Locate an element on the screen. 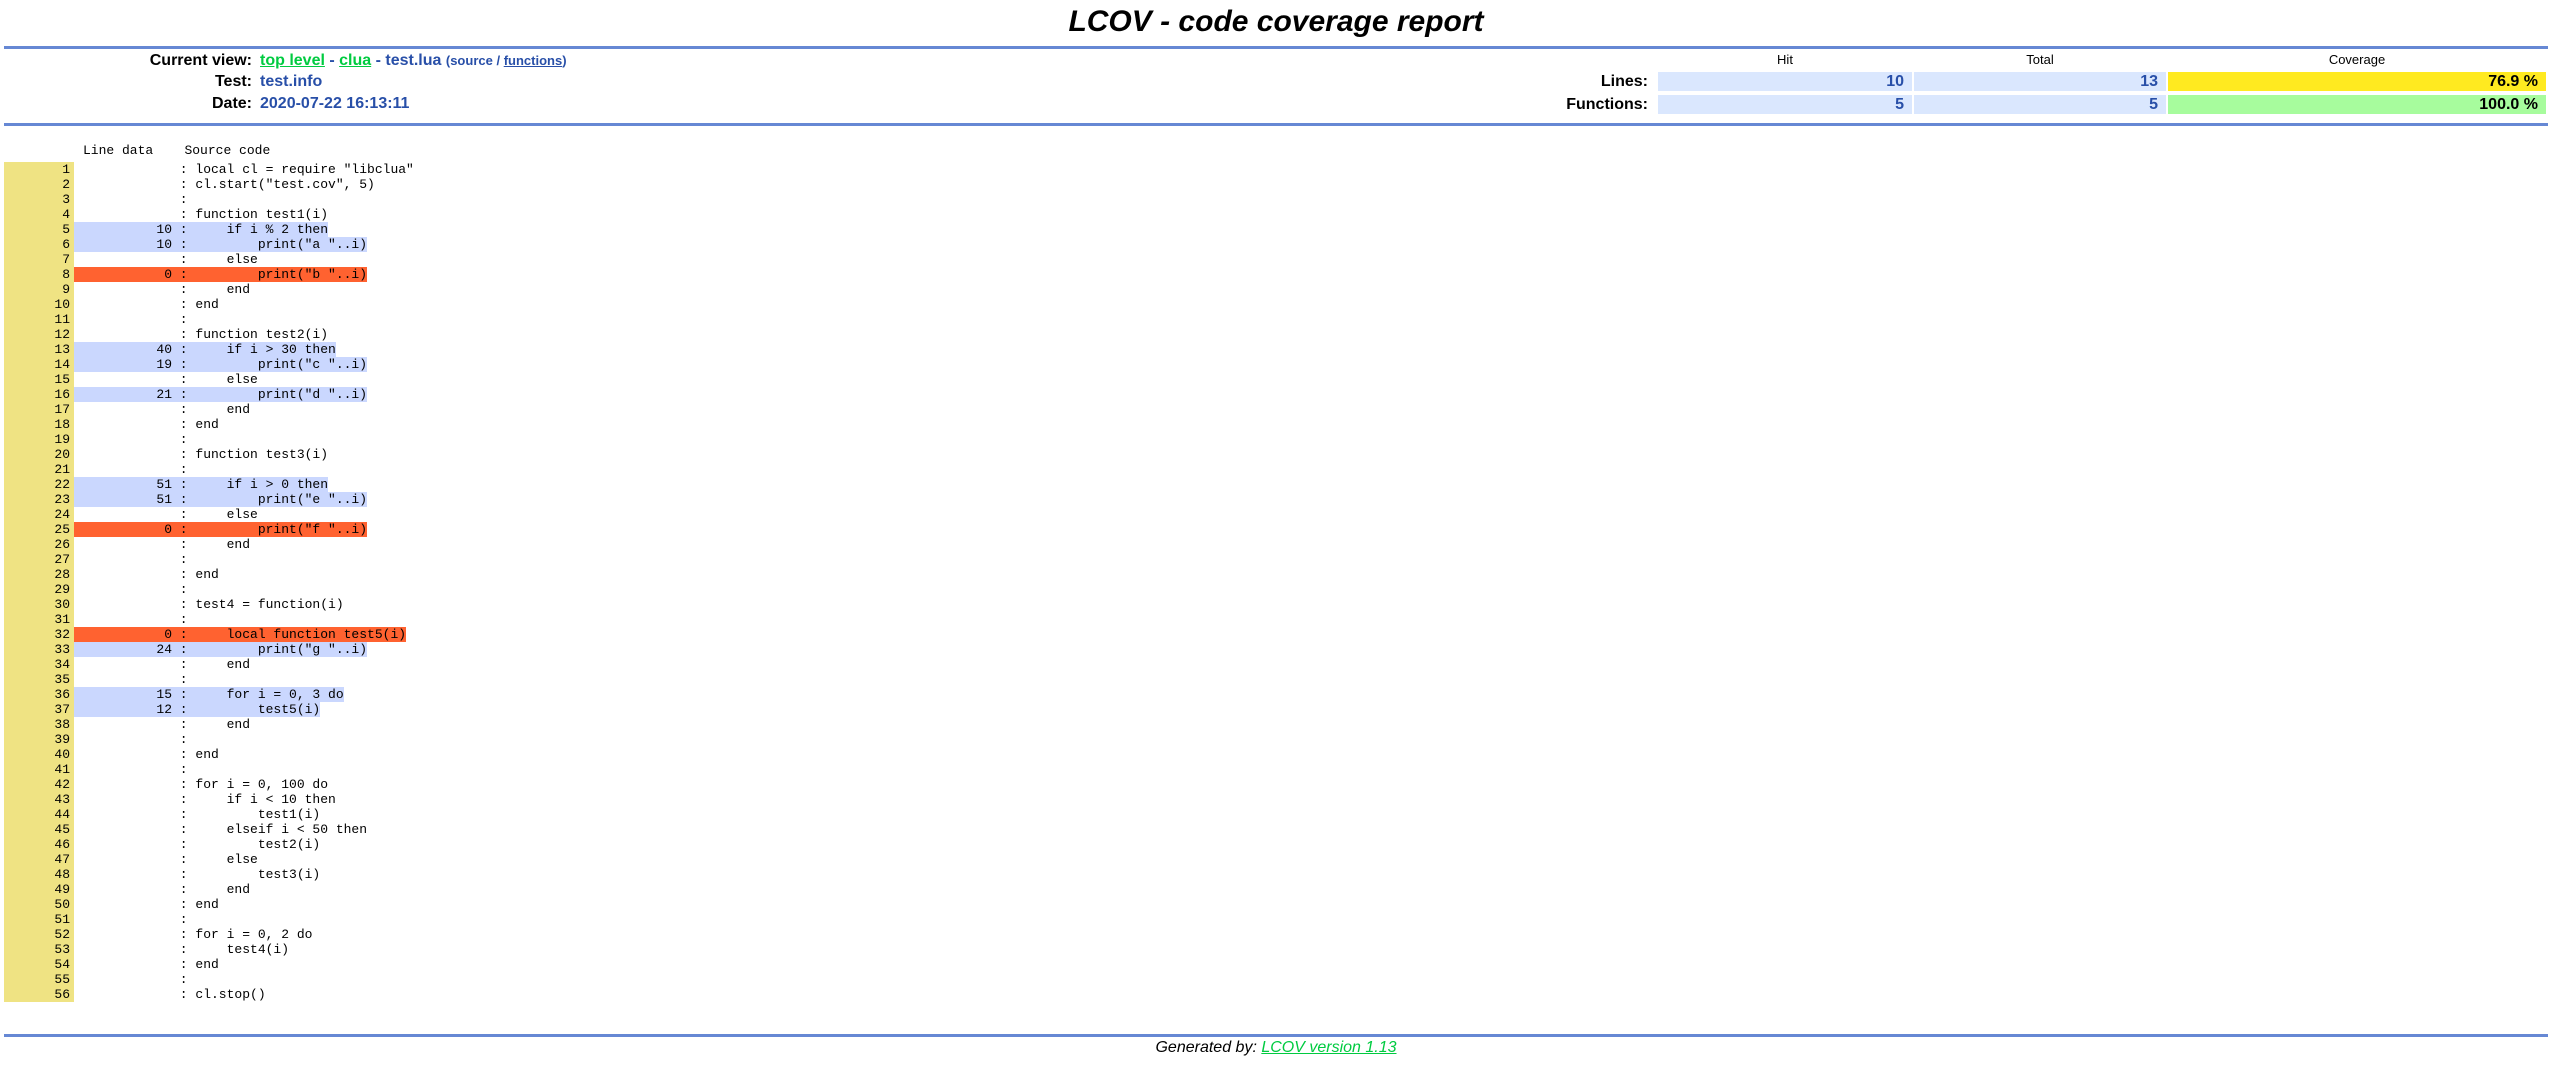 Image resolution: width=2552 pixels, height=1069 pixels. line-number: 22 is located at coordinates (39, 484).